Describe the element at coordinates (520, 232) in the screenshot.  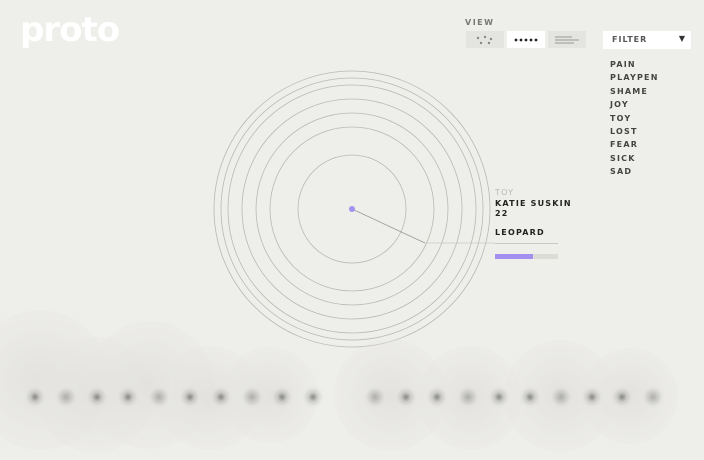
I see `info-animal: LEOPARD` at that location.